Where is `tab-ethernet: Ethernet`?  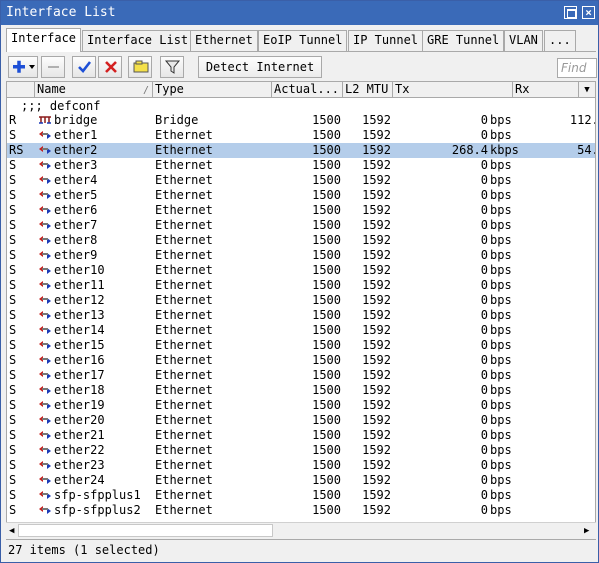
tab-ethernet: Ethernet is located at coordinates (224, 40).